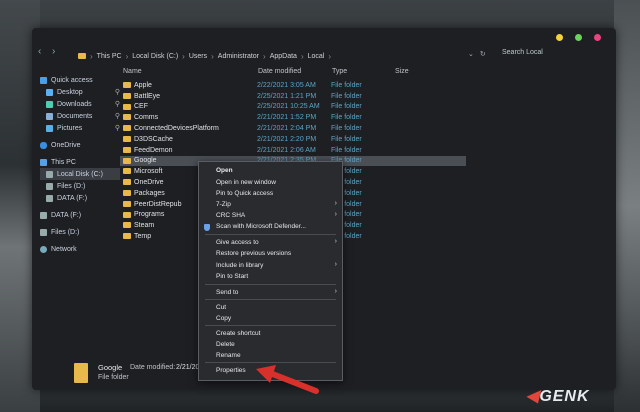 The width and height of the screenshot is (640, 412). What do you see at coordinates (286, 150) in the screenshot?
I see `file-date: 2/21/2021 2:06 AM` at bounding box center [286, 150].